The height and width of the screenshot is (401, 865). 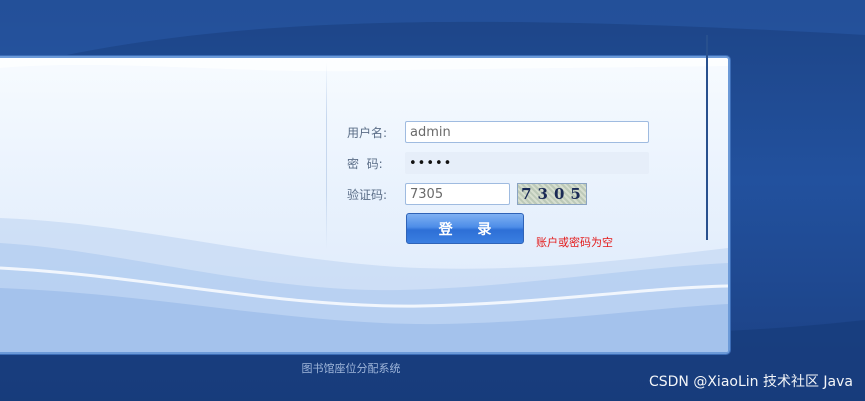 I want to click on captcha-input, so click(x=457, y=194).